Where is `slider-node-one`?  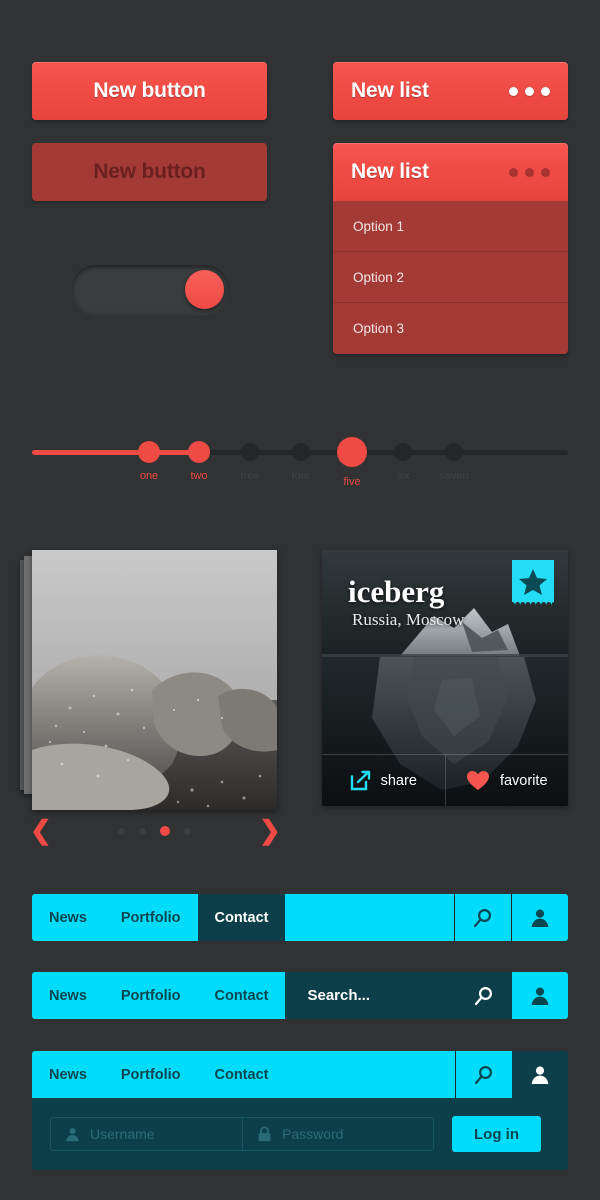
slider-node-one is located at coordinates (149, 452).